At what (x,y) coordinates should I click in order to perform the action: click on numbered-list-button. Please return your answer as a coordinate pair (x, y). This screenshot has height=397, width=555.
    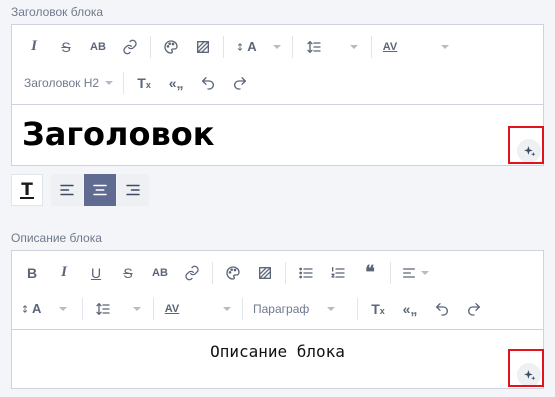
    Looking at the image, I should click on (338, 273).